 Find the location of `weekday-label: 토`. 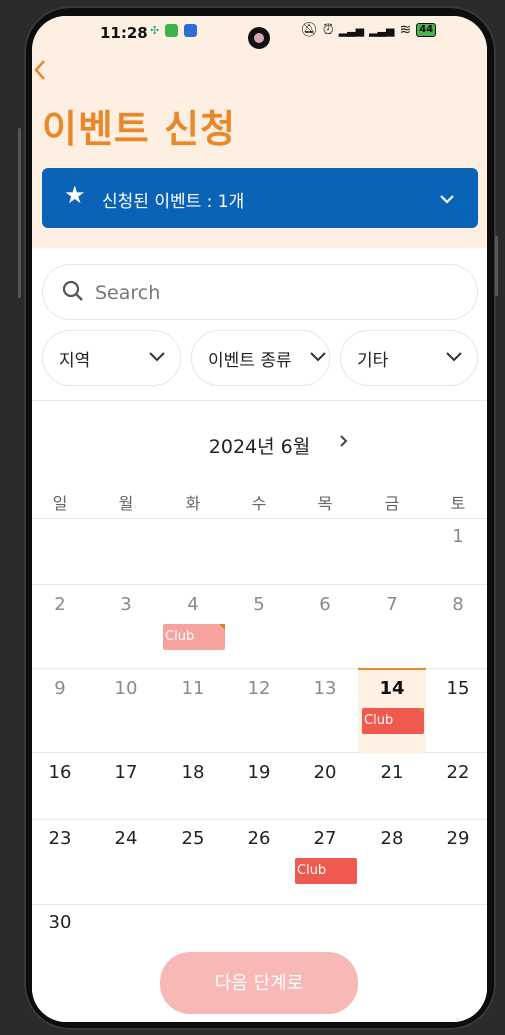

weekday-label: 토 is located at coordinates (458, 503).